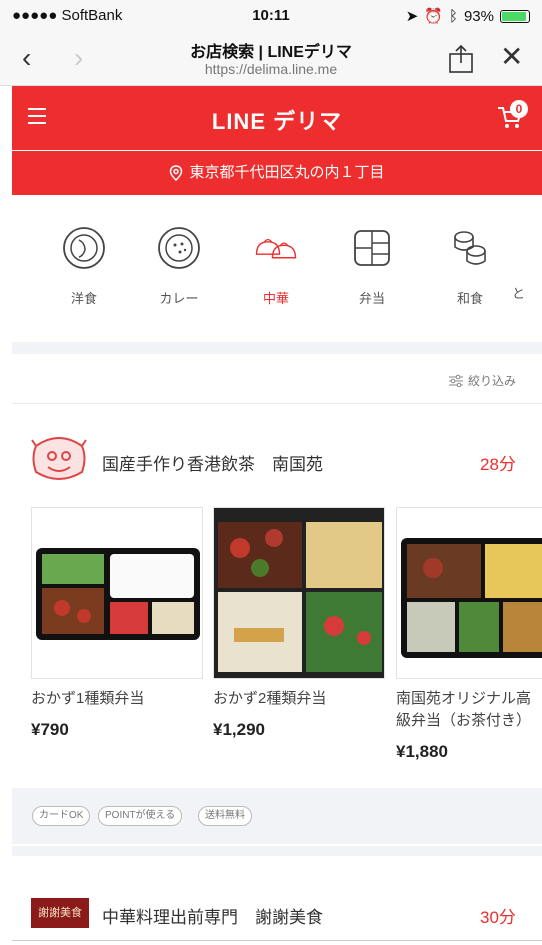  What do you see at coordinates (275, 298) in the screenshot?
I see `category-label: 中華` at bounding box center [275, 298].